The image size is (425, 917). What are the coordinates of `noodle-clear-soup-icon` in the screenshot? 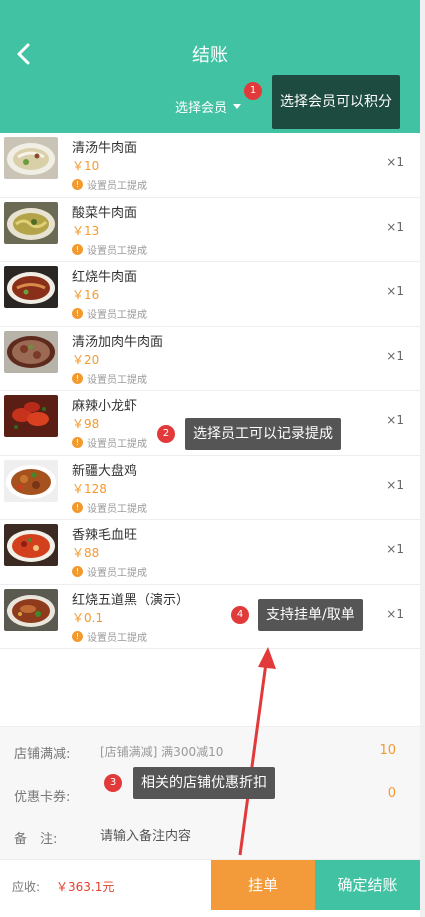 It's located at (31, 158).